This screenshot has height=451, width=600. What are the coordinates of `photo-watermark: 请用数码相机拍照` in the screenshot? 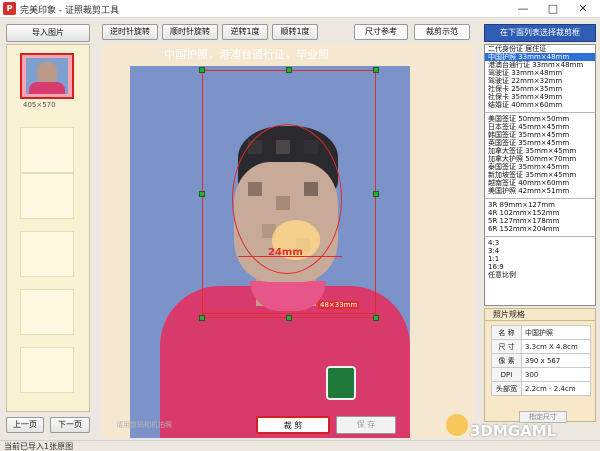 It's located at (144, 425).